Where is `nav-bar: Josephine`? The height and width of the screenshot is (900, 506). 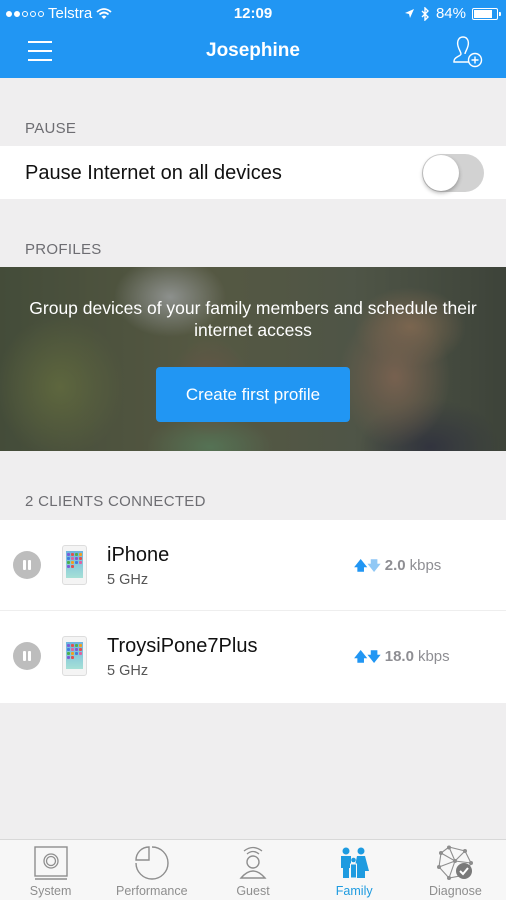
nav-bar: Josephine is located at coordinates (253, 53).